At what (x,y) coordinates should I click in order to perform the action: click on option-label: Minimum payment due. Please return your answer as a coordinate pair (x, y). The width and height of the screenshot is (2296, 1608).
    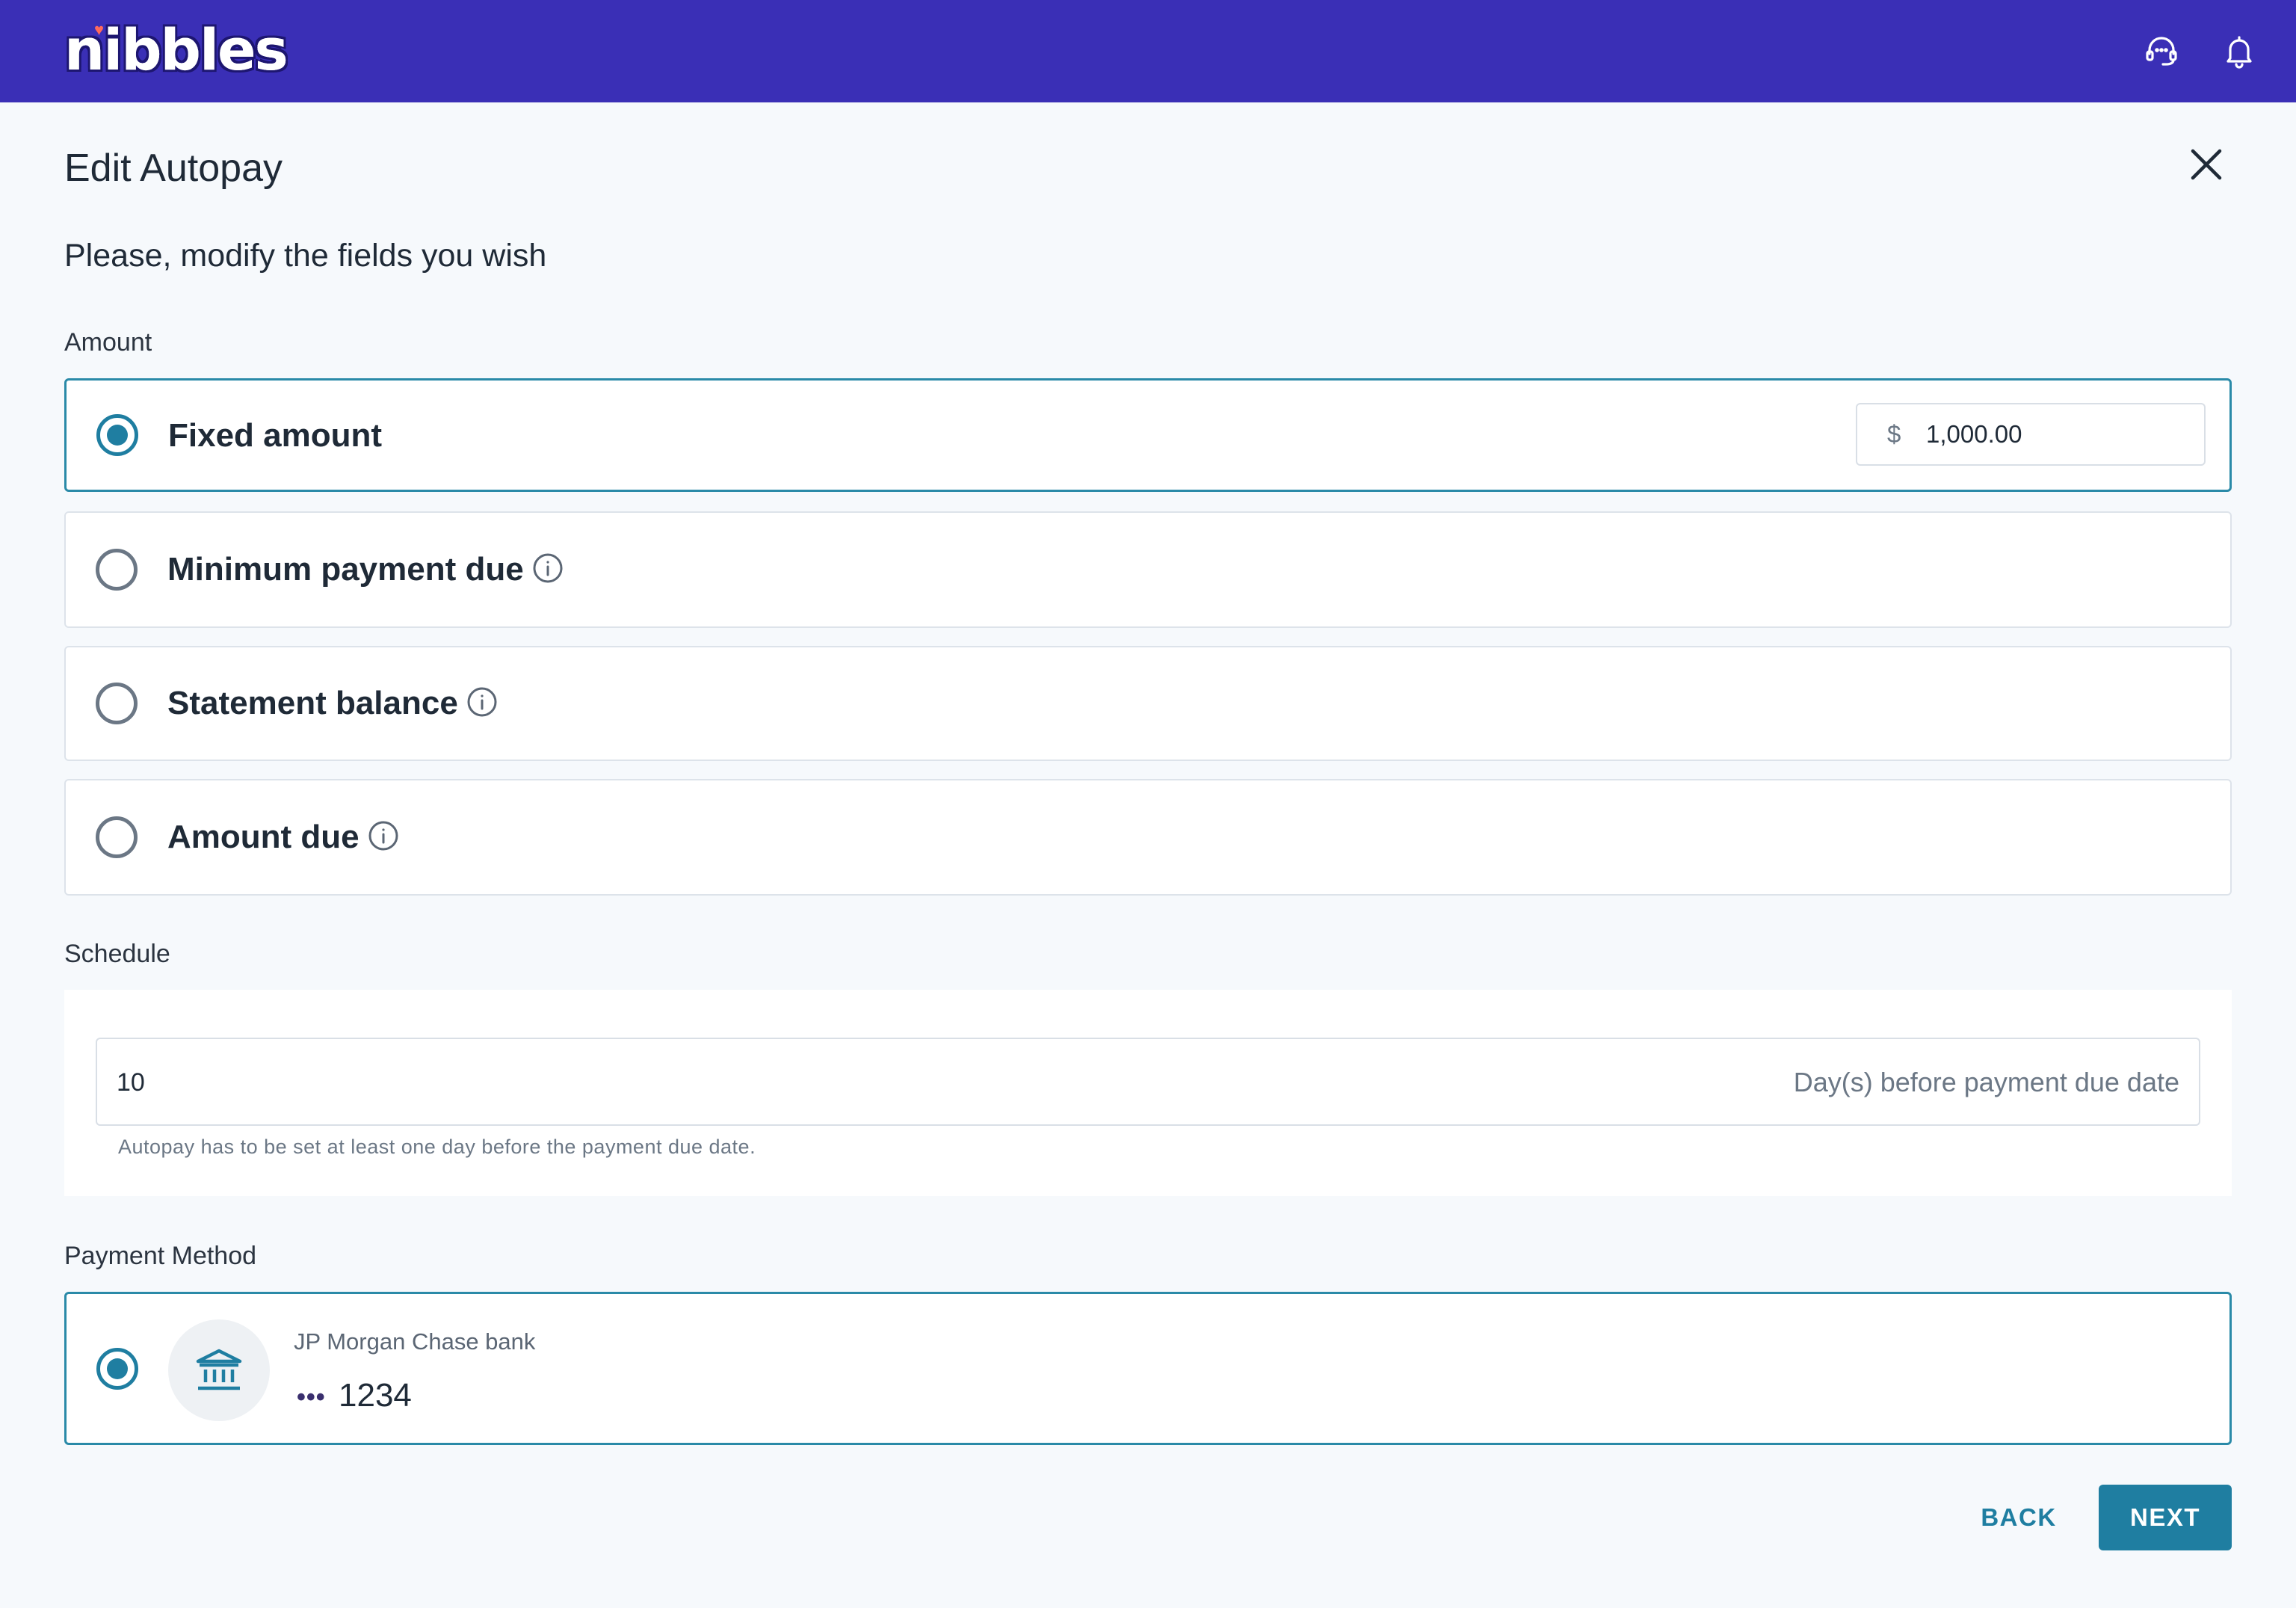
    Looking at the image, I should click on (346, 569).